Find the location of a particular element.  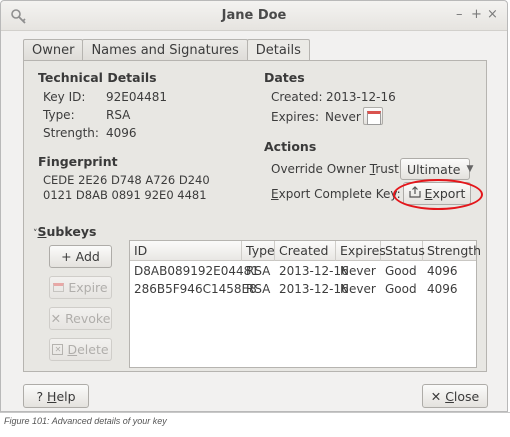

delete-label: elete is located at coordinates (93, 349).